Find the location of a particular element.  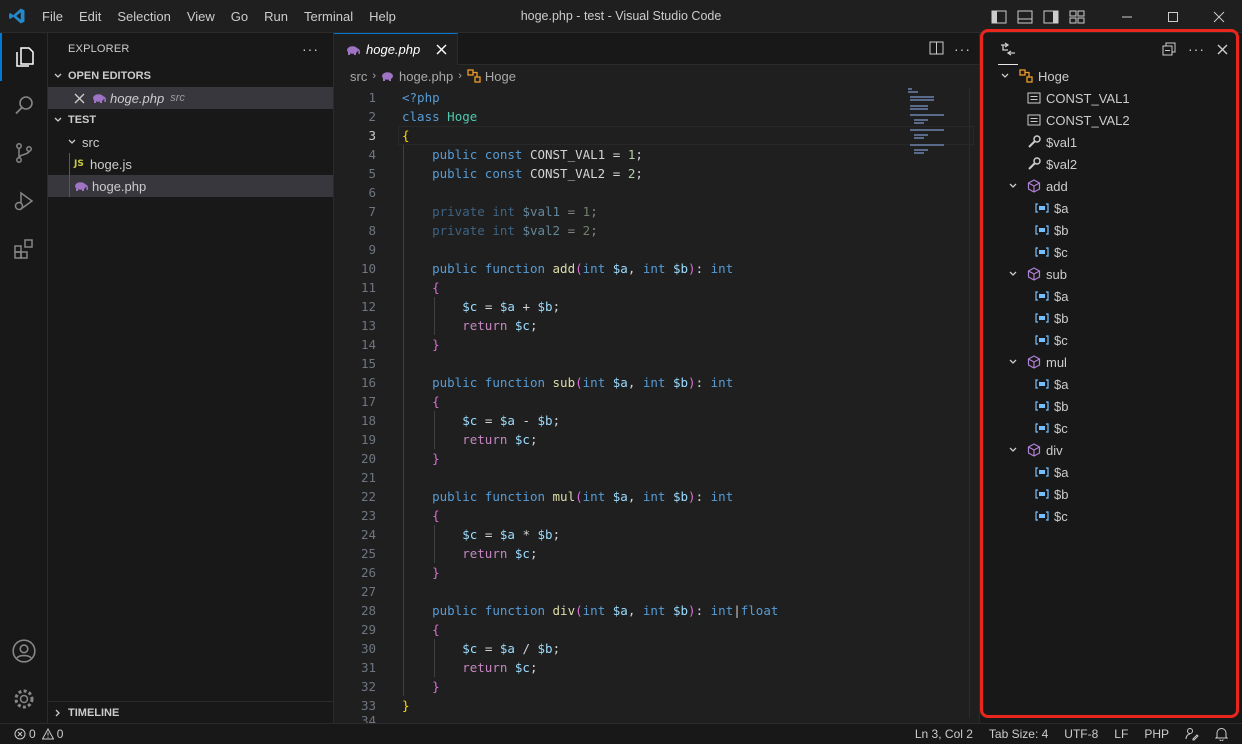

problems-status: 0 0 is located at coordinates (35, 734).